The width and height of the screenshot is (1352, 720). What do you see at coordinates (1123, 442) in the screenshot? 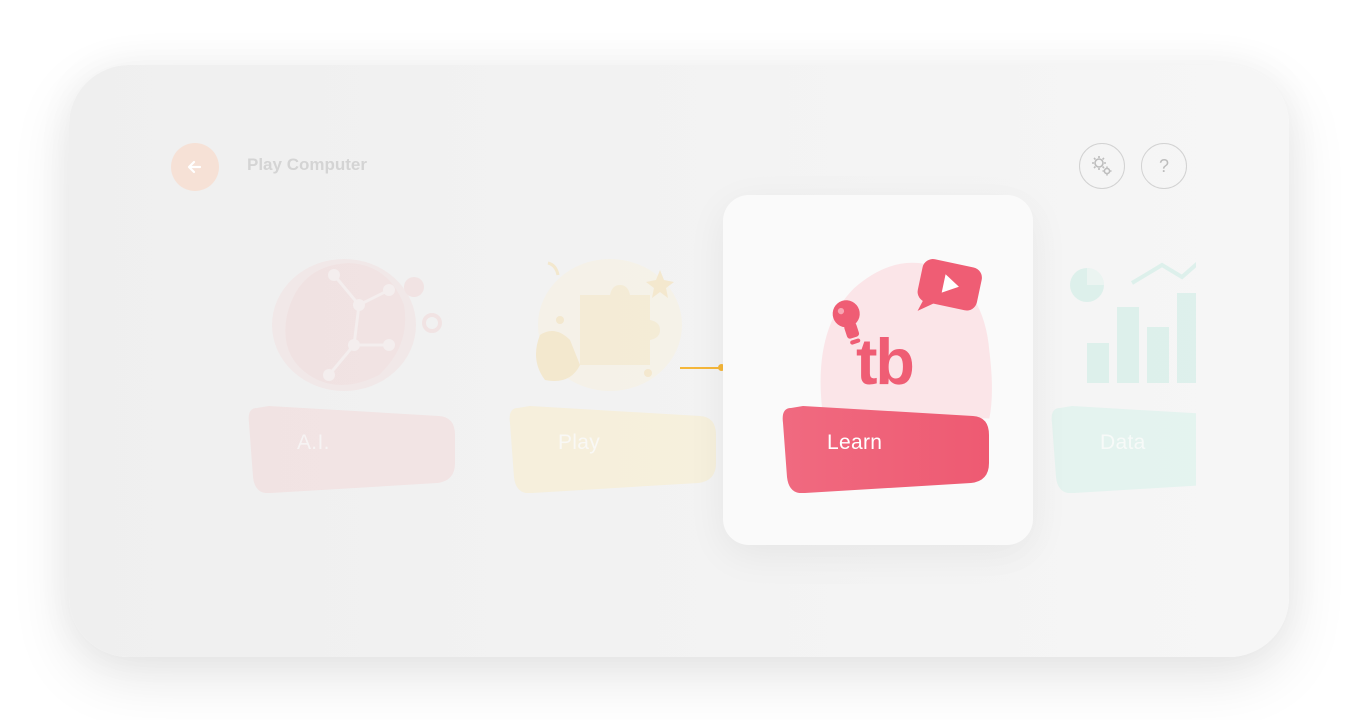
I see `data-label: Data` at bounding box center [1123, 442].